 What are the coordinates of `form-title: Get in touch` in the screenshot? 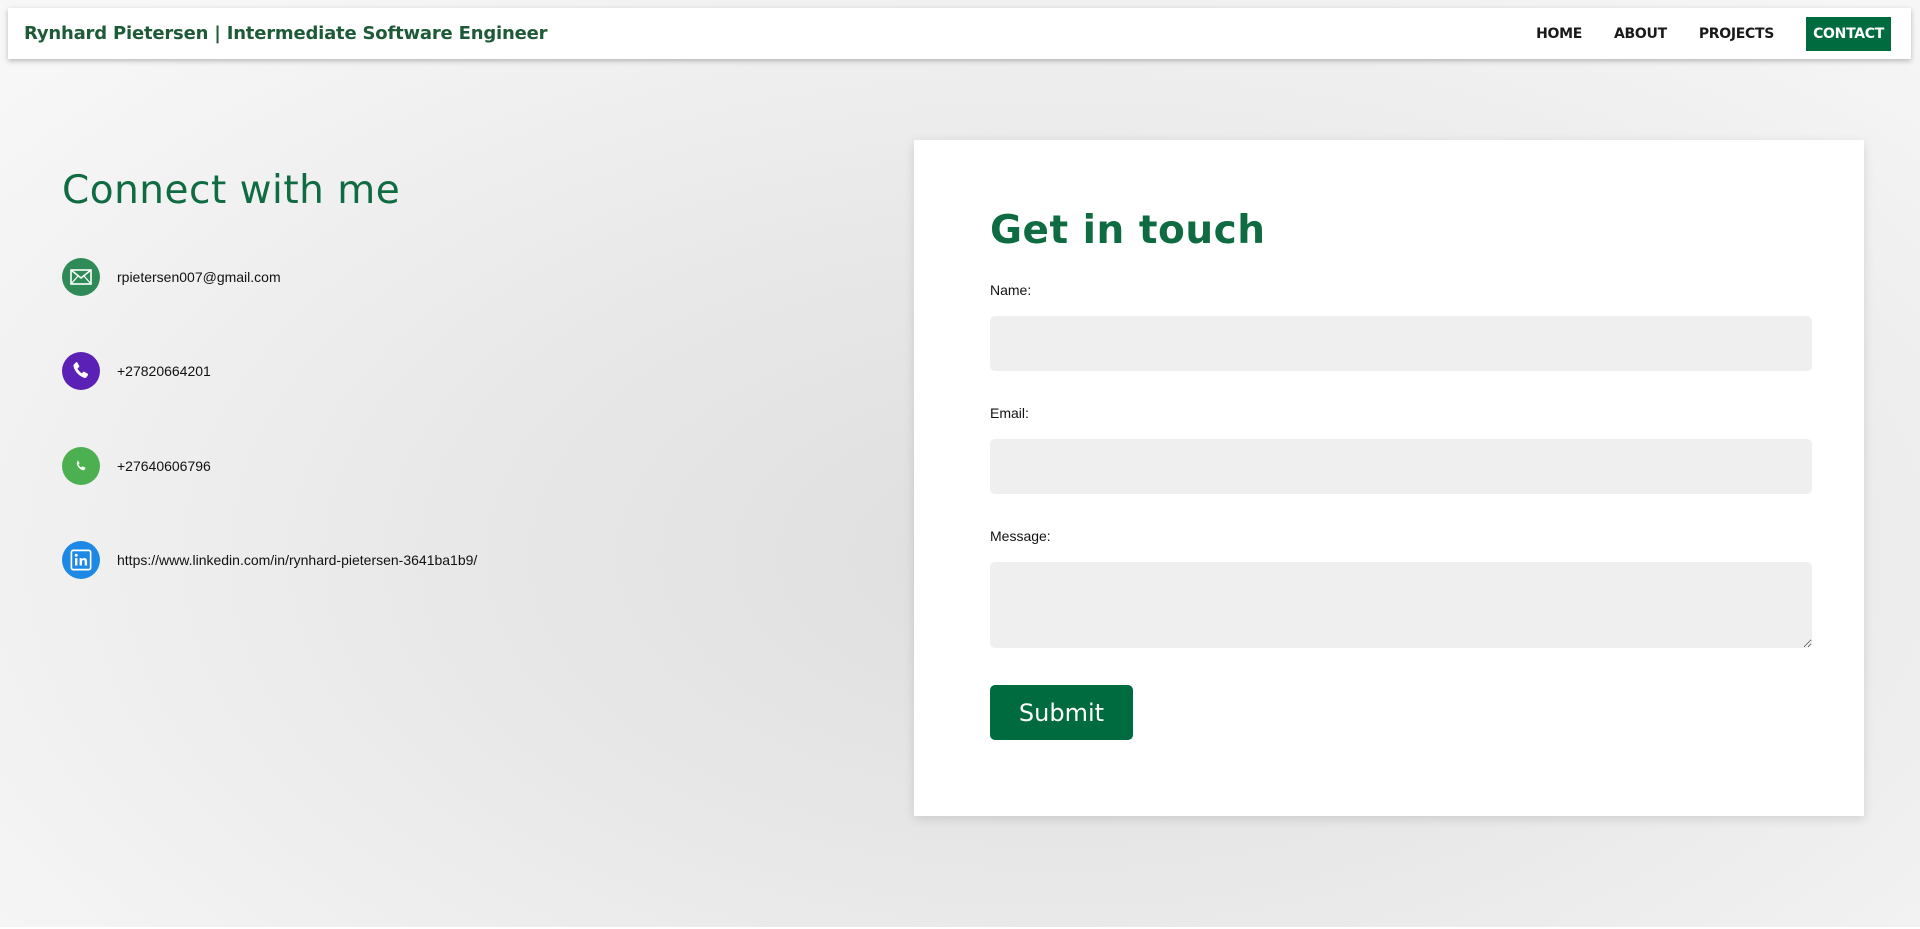 It's located at (1128, 230).